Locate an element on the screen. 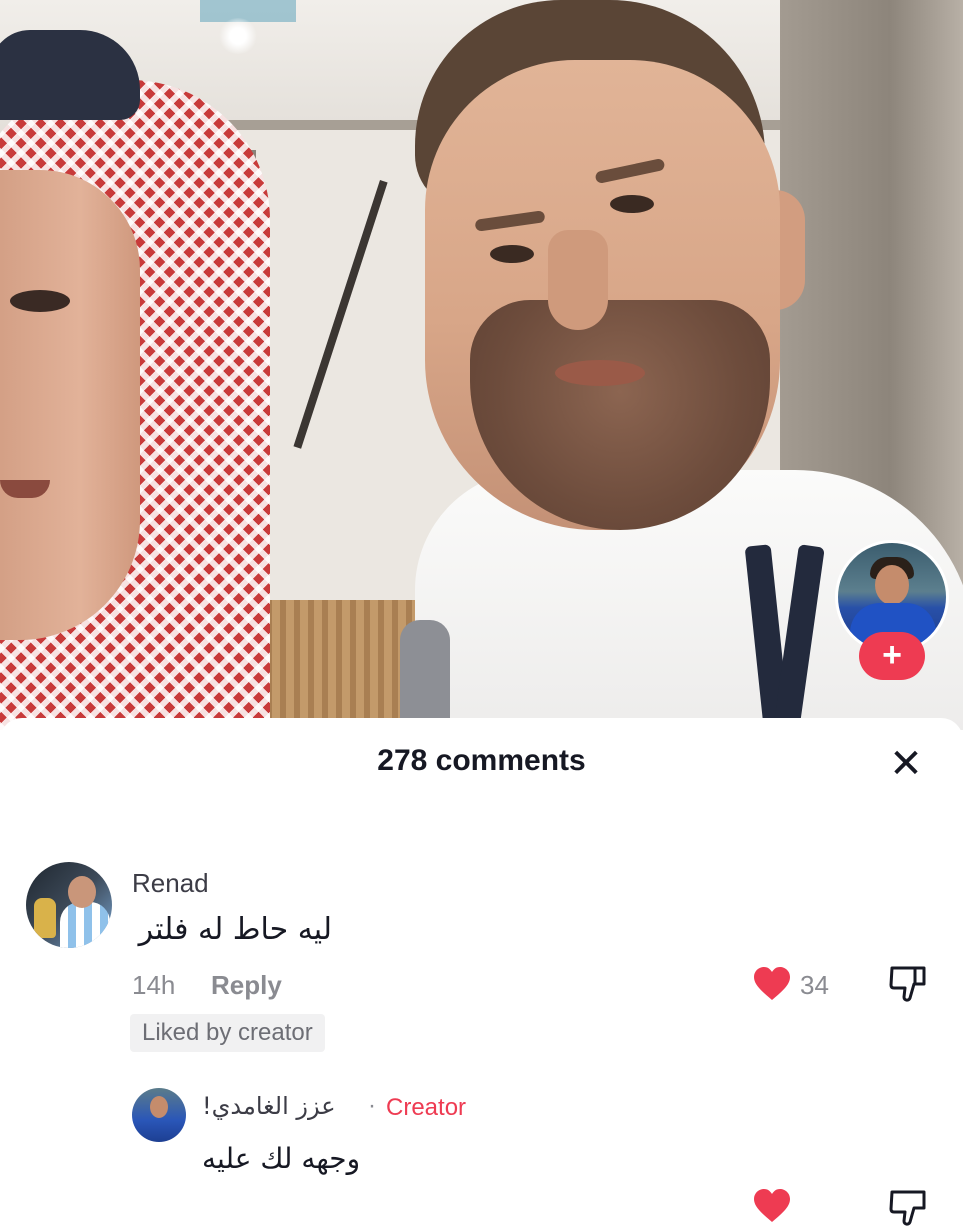  left-person-face is located at coordinates (70, 405).